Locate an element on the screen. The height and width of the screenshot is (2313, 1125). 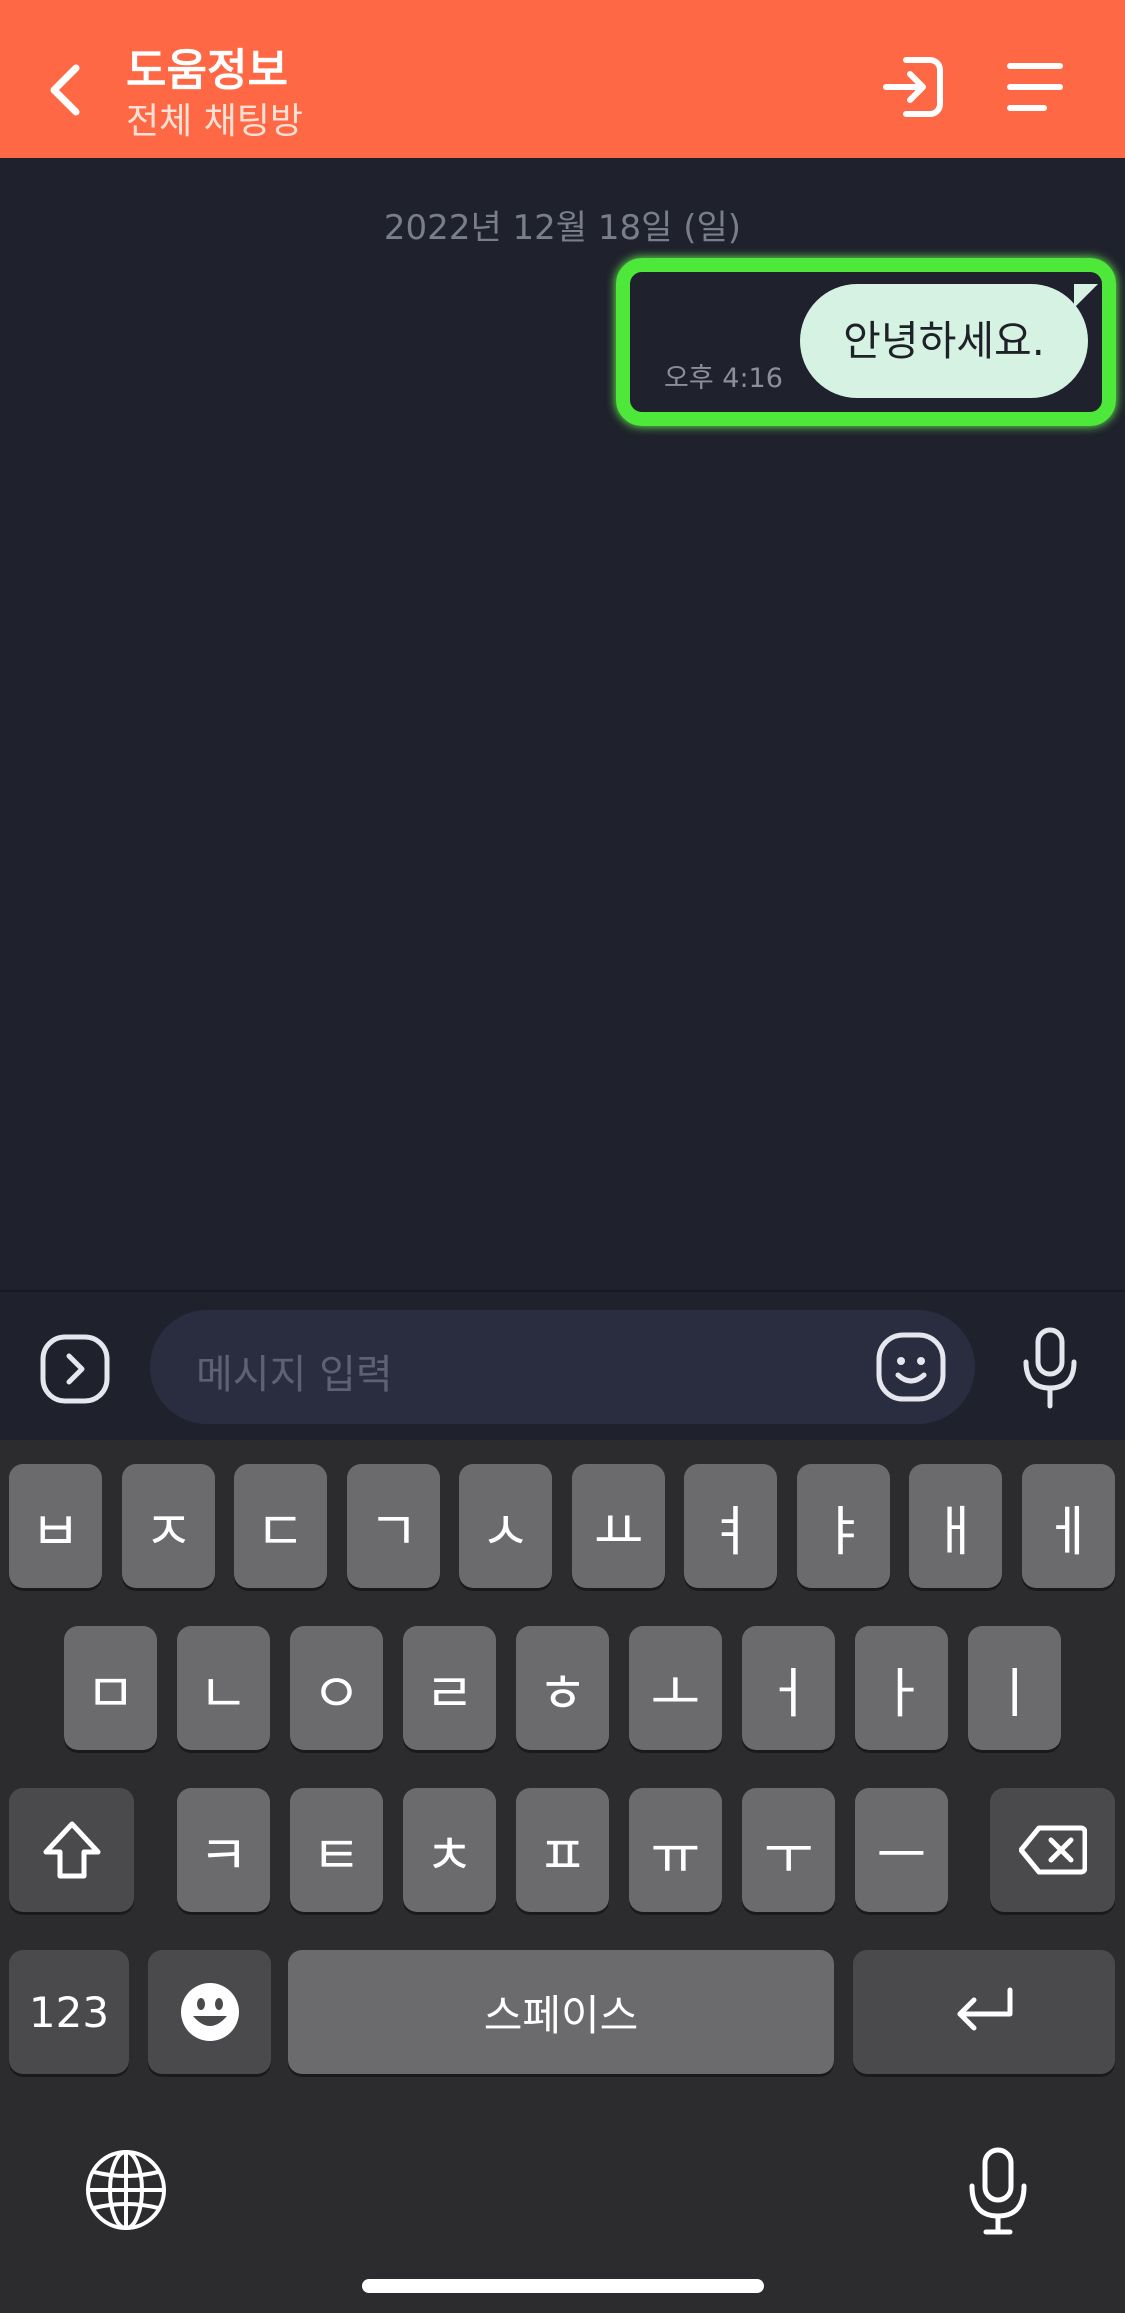
key-r1-1: ㅂ is located at coordinates (55, 1526).